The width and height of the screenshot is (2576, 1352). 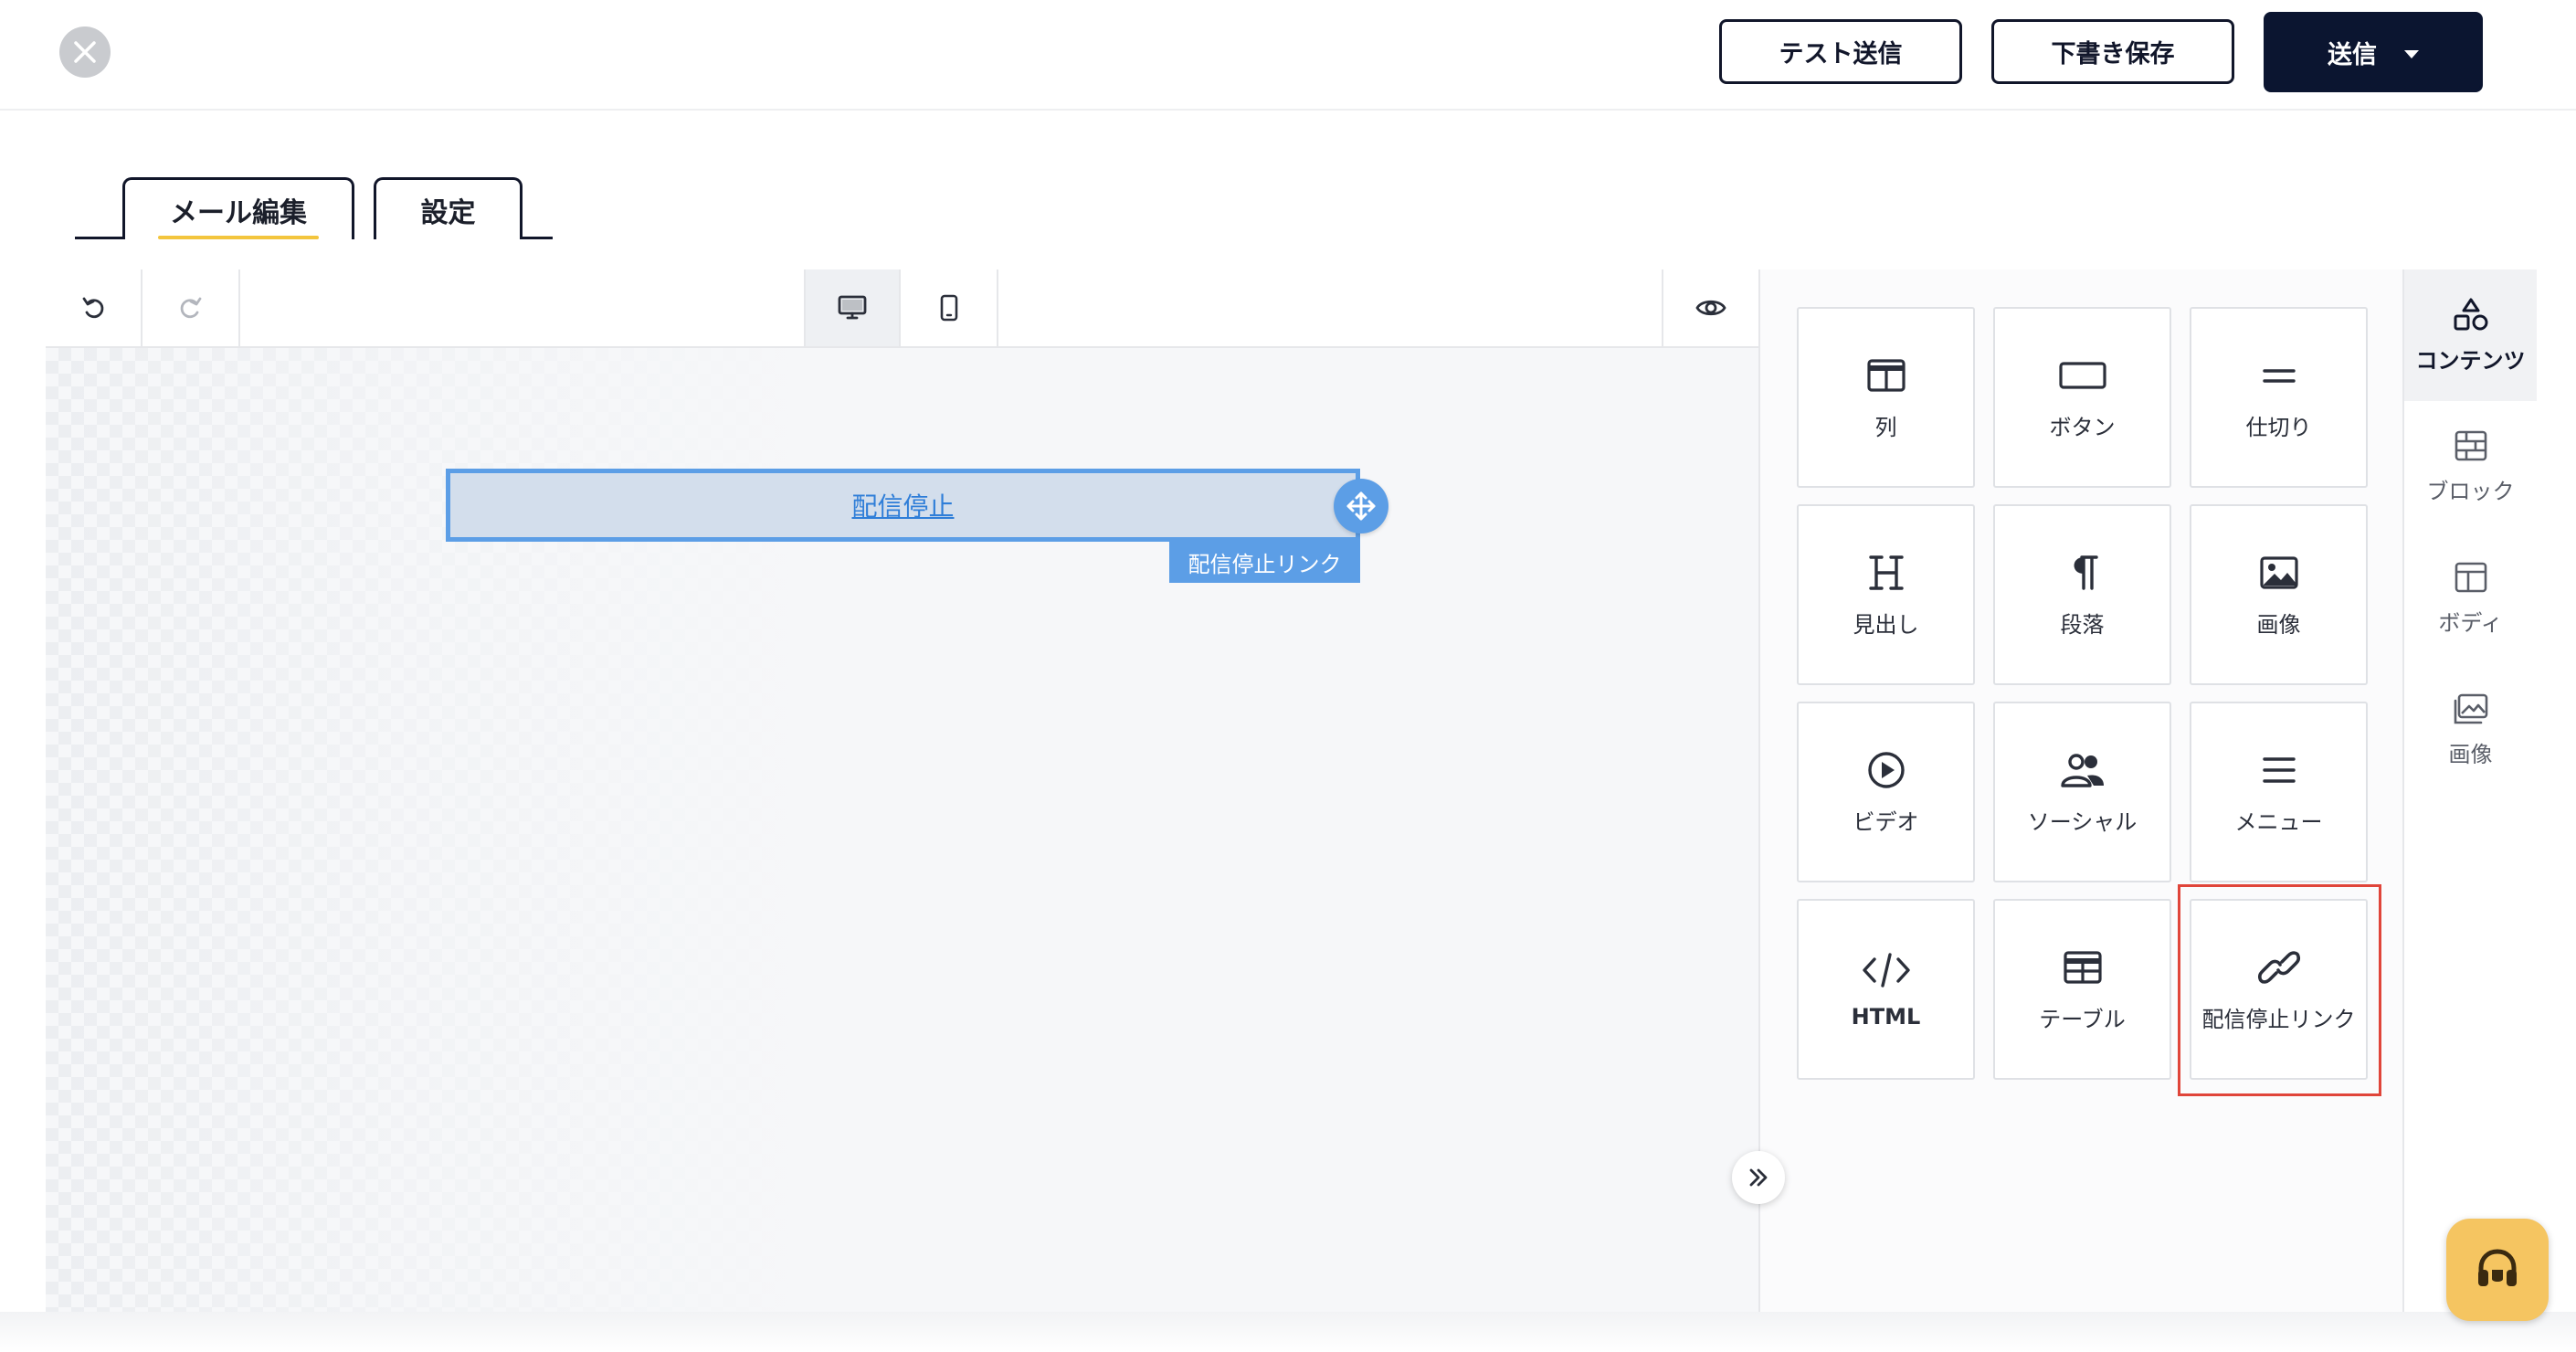 I want to click on mobile-icon, so click(x=949, y=308).